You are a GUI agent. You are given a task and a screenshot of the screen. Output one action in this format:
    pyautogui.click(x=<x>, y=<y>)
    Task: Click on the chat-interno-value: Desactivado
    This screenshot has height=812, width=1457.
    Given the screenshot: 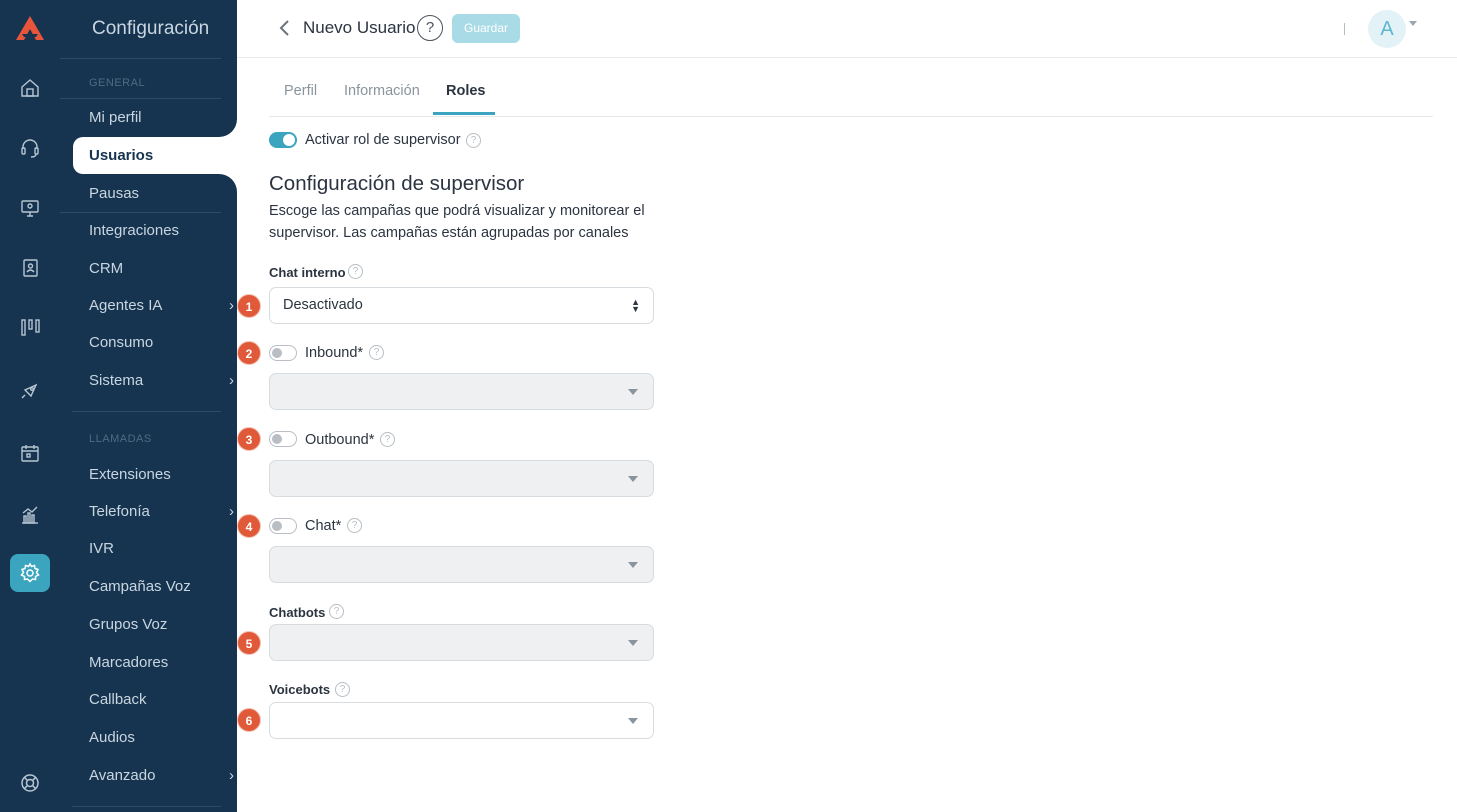 What is the action you would take?
    pyautogui.click(x=323, y=305)
    